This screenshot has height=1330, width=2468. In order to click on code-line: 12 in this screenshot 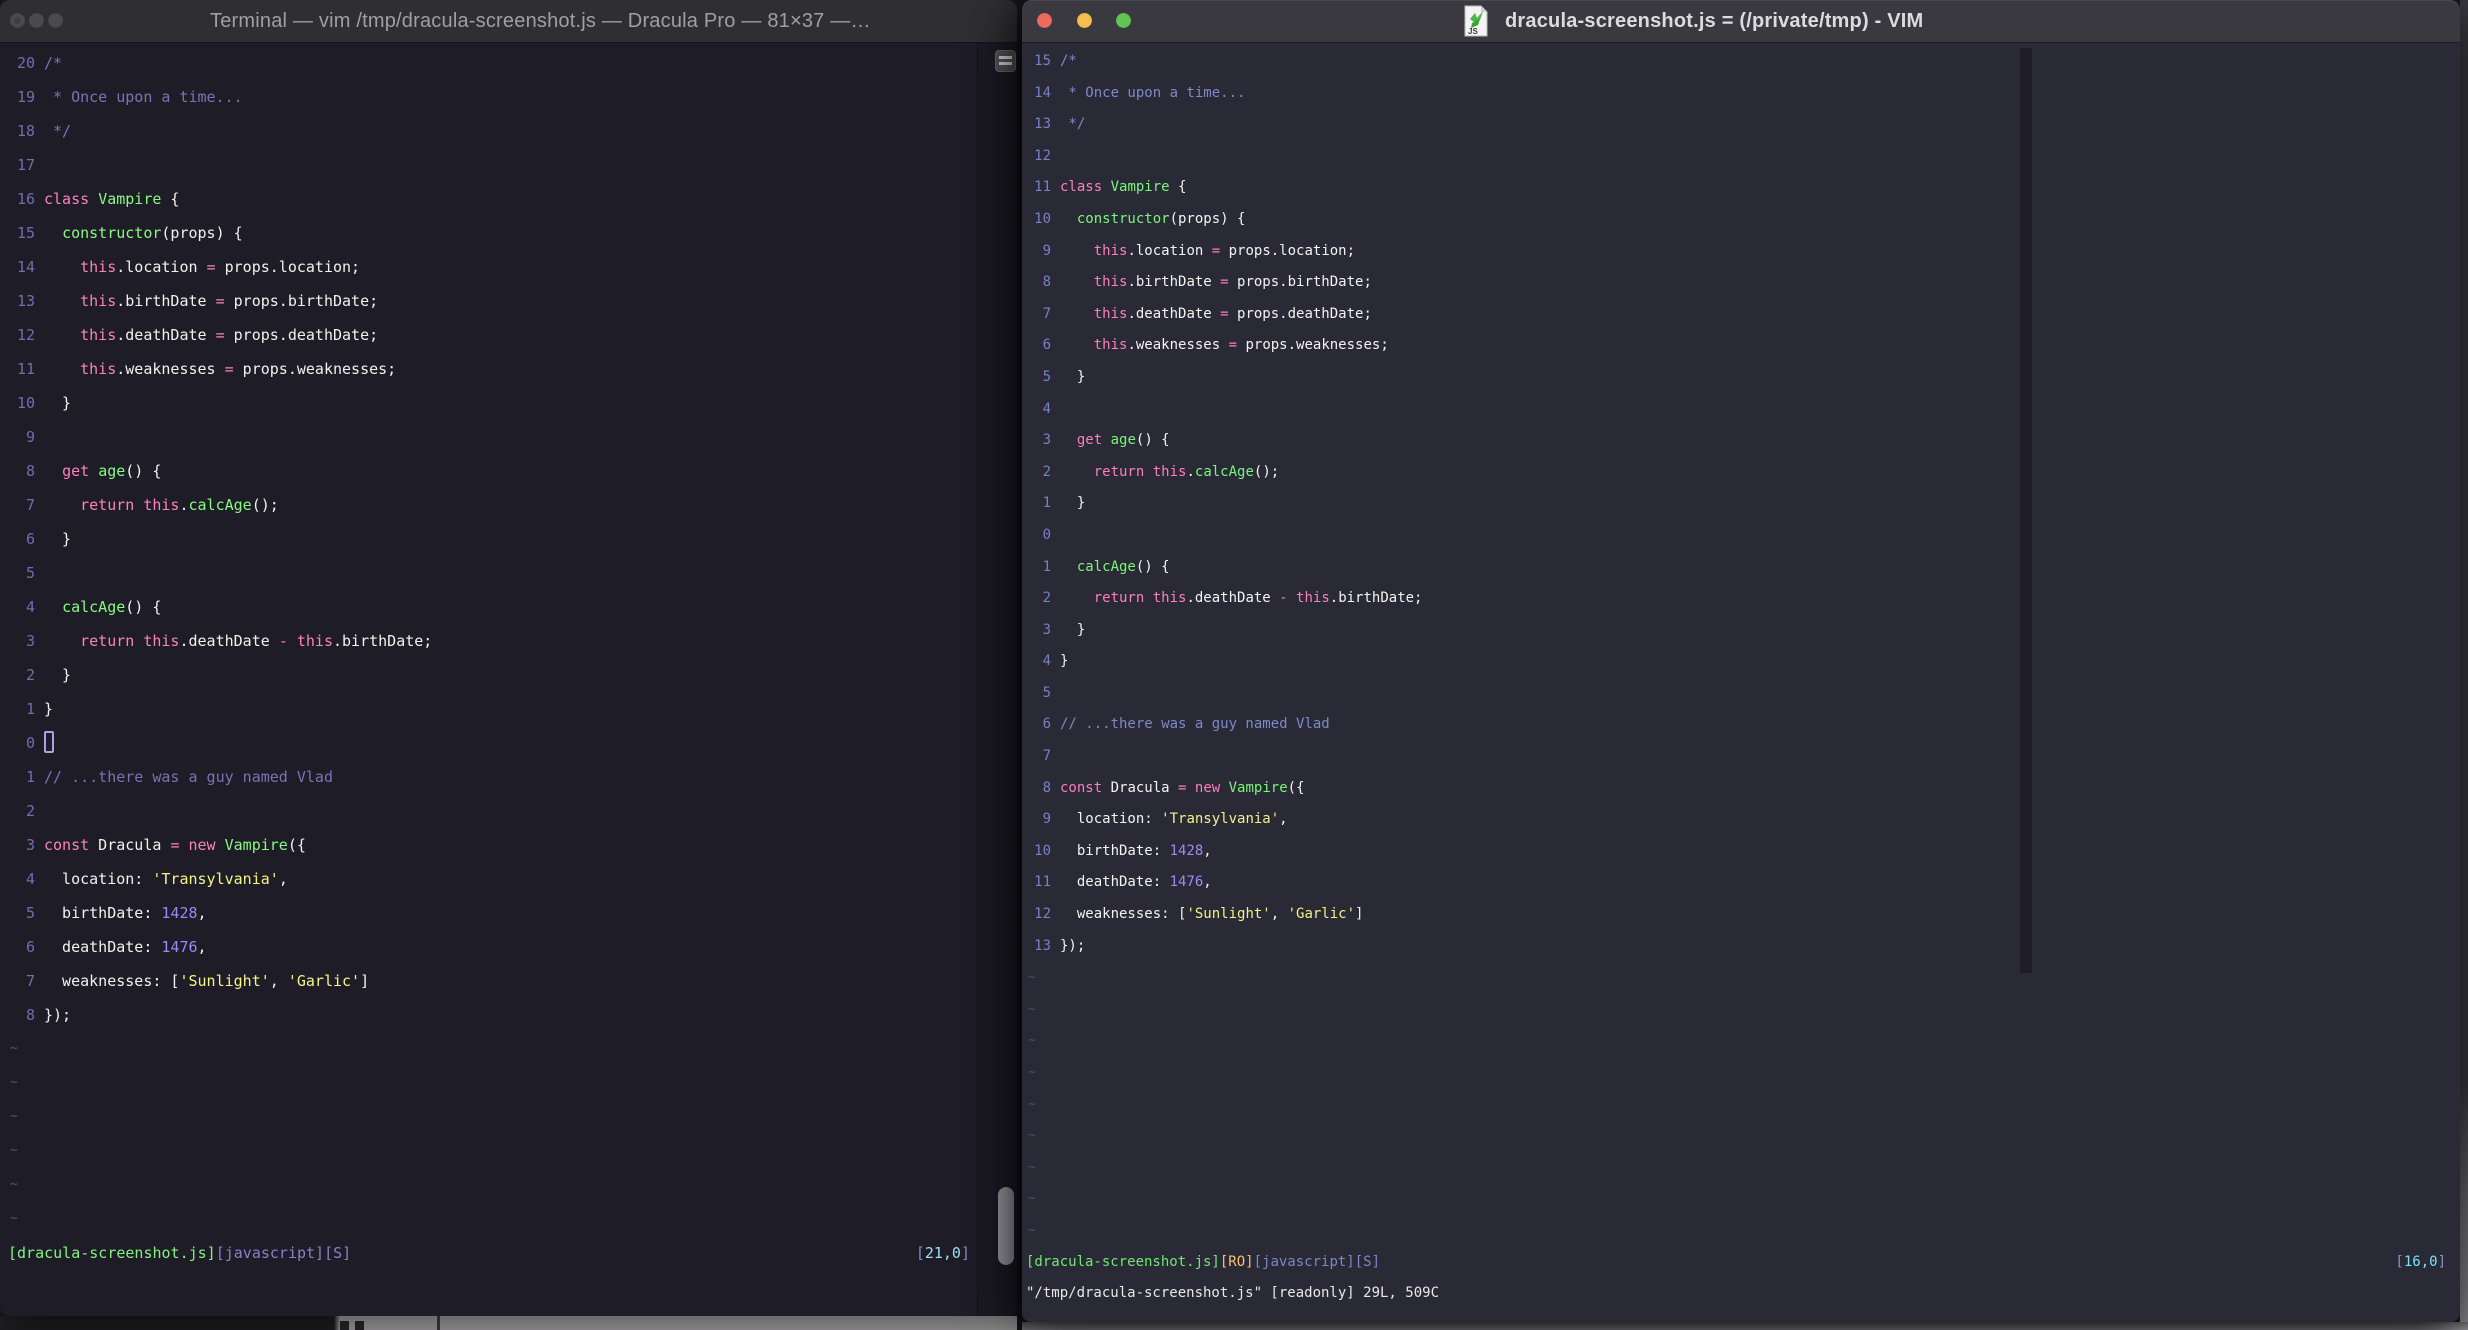, I will do `click(1738, 157)`.